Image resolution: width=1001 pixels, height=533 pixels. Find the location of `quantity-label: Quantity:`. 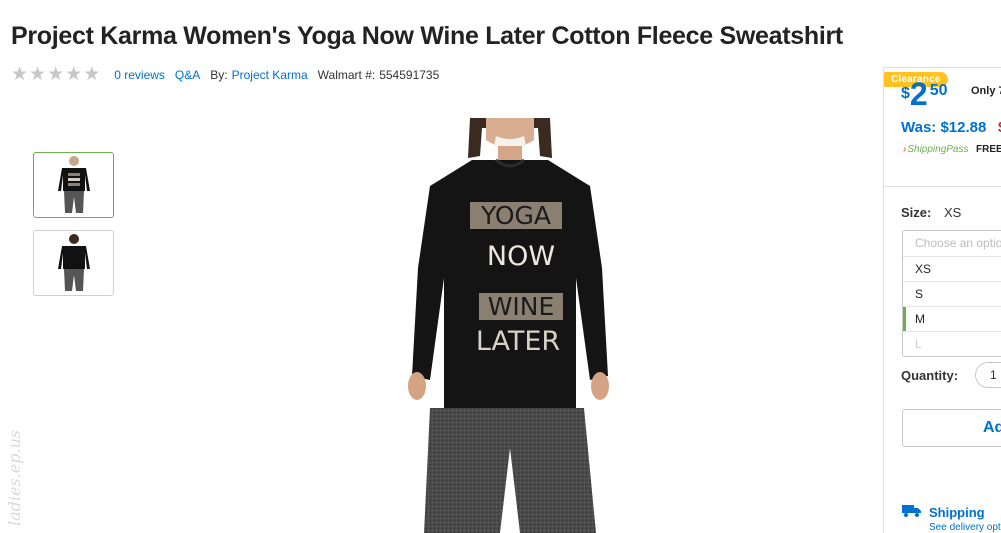

quantity-label: Quantity: is located at coordinates (930, 375).